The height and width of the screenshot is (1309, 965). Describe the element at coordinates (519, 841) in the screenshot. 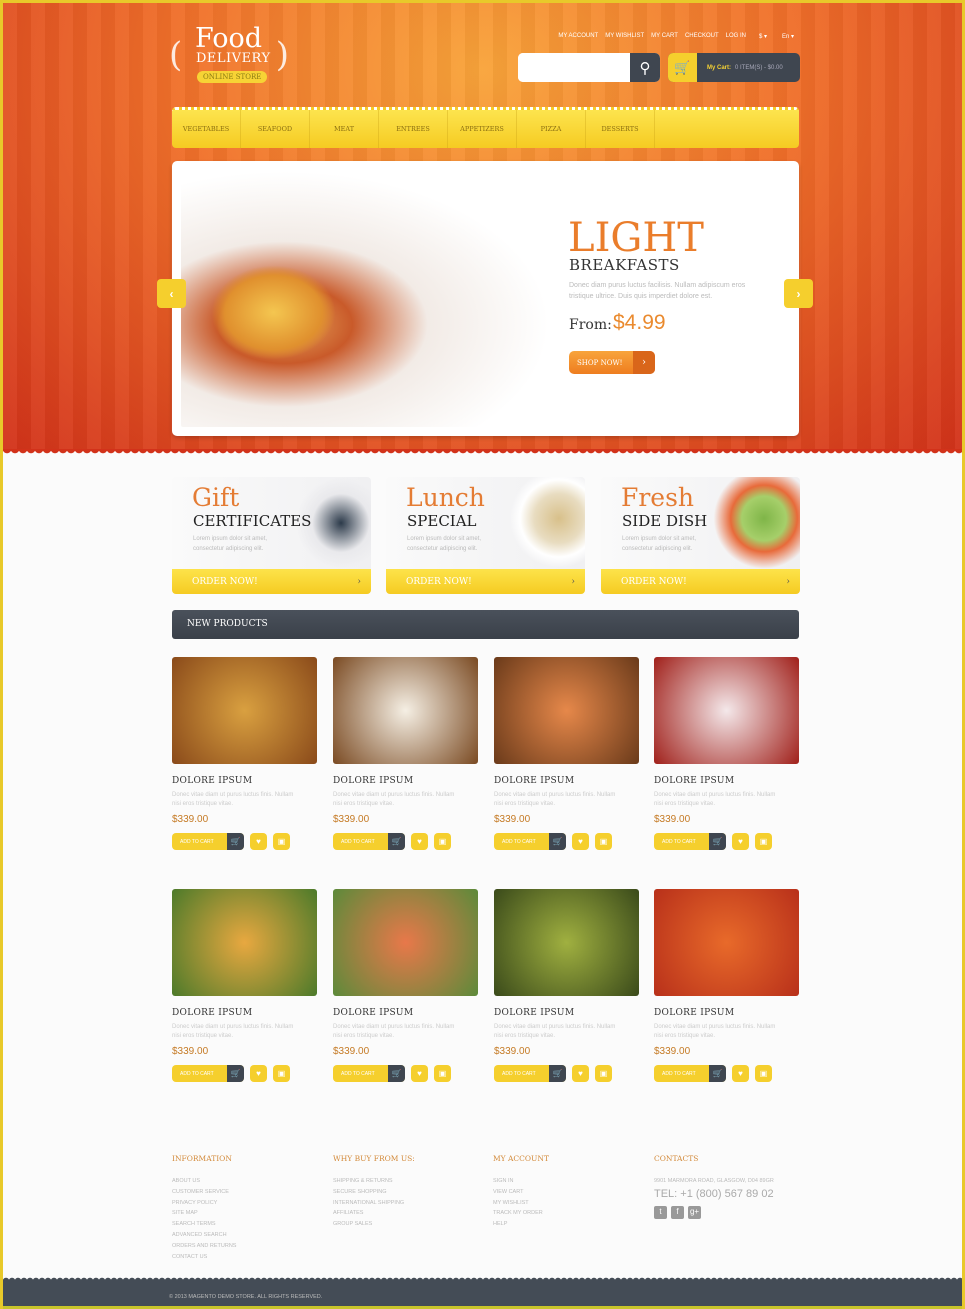

I see `add-to-cart-label: ADD TO CART` at that location.